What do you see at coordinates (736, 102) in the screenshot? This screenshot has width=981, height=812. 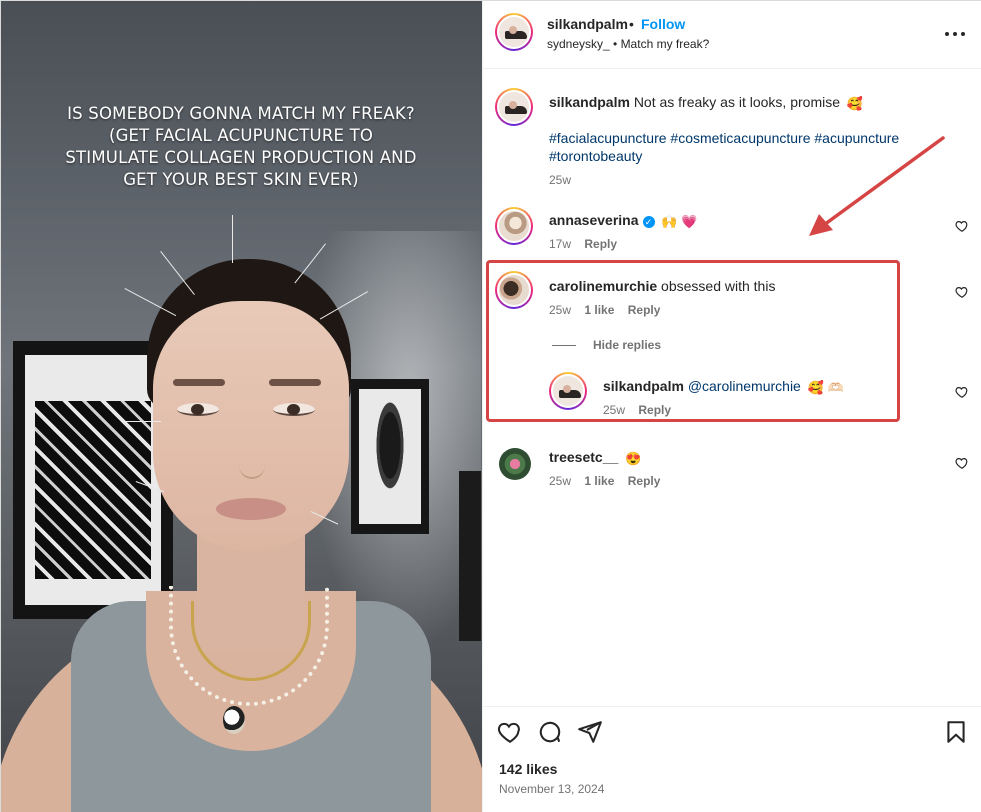 I see `caption-text: Not as freaky as it looks, promise` at bounding box center [736, 102].